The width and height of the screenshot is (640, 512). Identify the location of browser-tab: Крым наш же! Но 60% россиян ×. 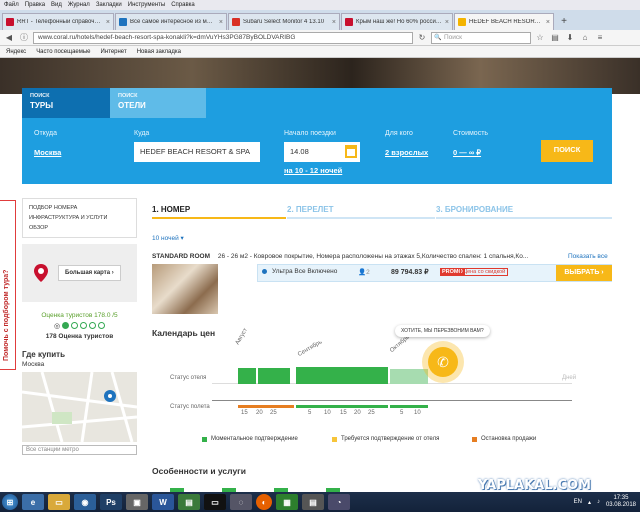
(397, 21).